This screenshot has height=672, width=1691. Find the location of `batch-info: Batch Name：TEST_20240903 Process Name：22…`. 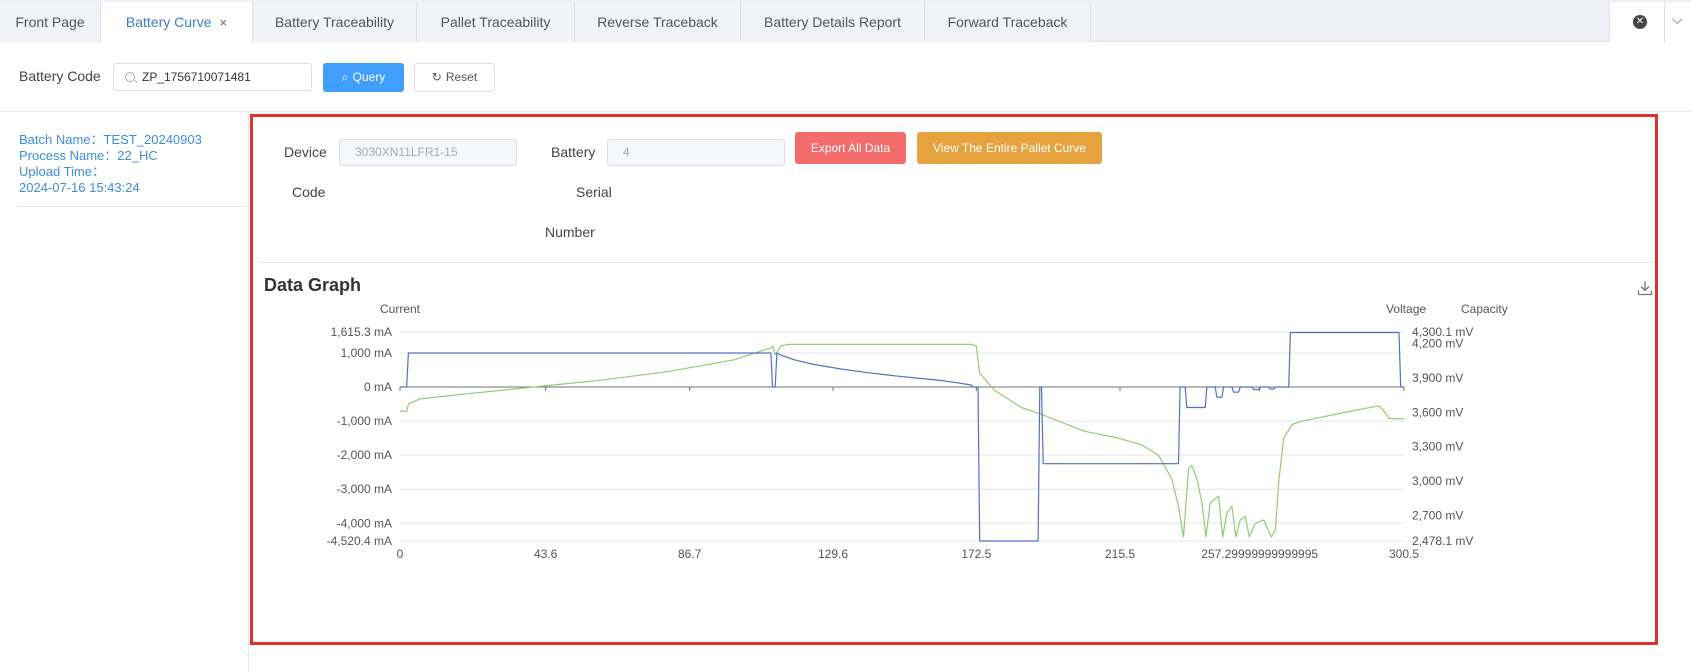

batch-info: Batch Name：TEST_20240903 Process Name：22… is located at coordinates (110, 164).